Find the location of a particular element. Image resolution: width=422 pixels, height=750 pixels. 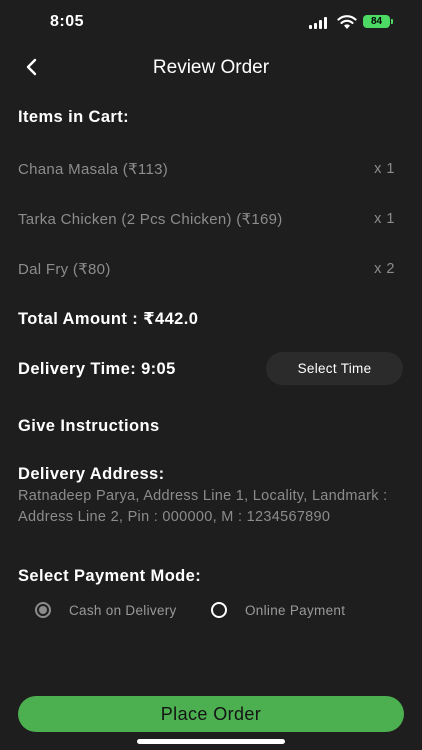

cart-item-name: Chana Masala (₹113) is located at coordinates (93, 169).